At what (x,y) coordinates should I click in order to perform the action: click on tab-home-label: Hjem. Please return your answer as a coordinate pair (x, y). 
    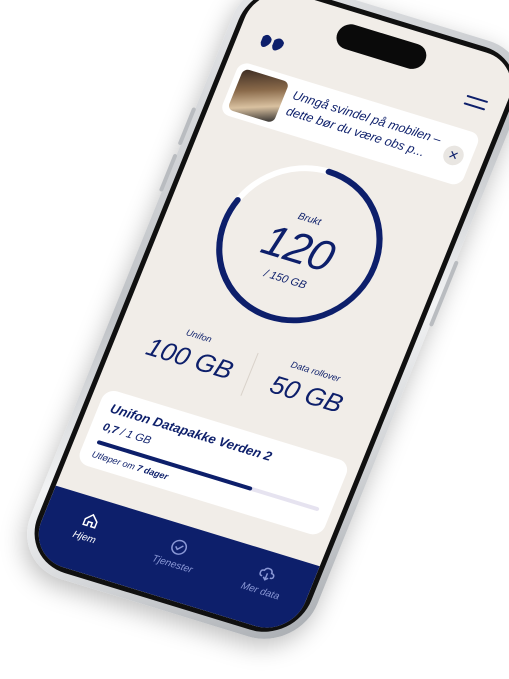
    Looking at the image, I should click on (84, 538).